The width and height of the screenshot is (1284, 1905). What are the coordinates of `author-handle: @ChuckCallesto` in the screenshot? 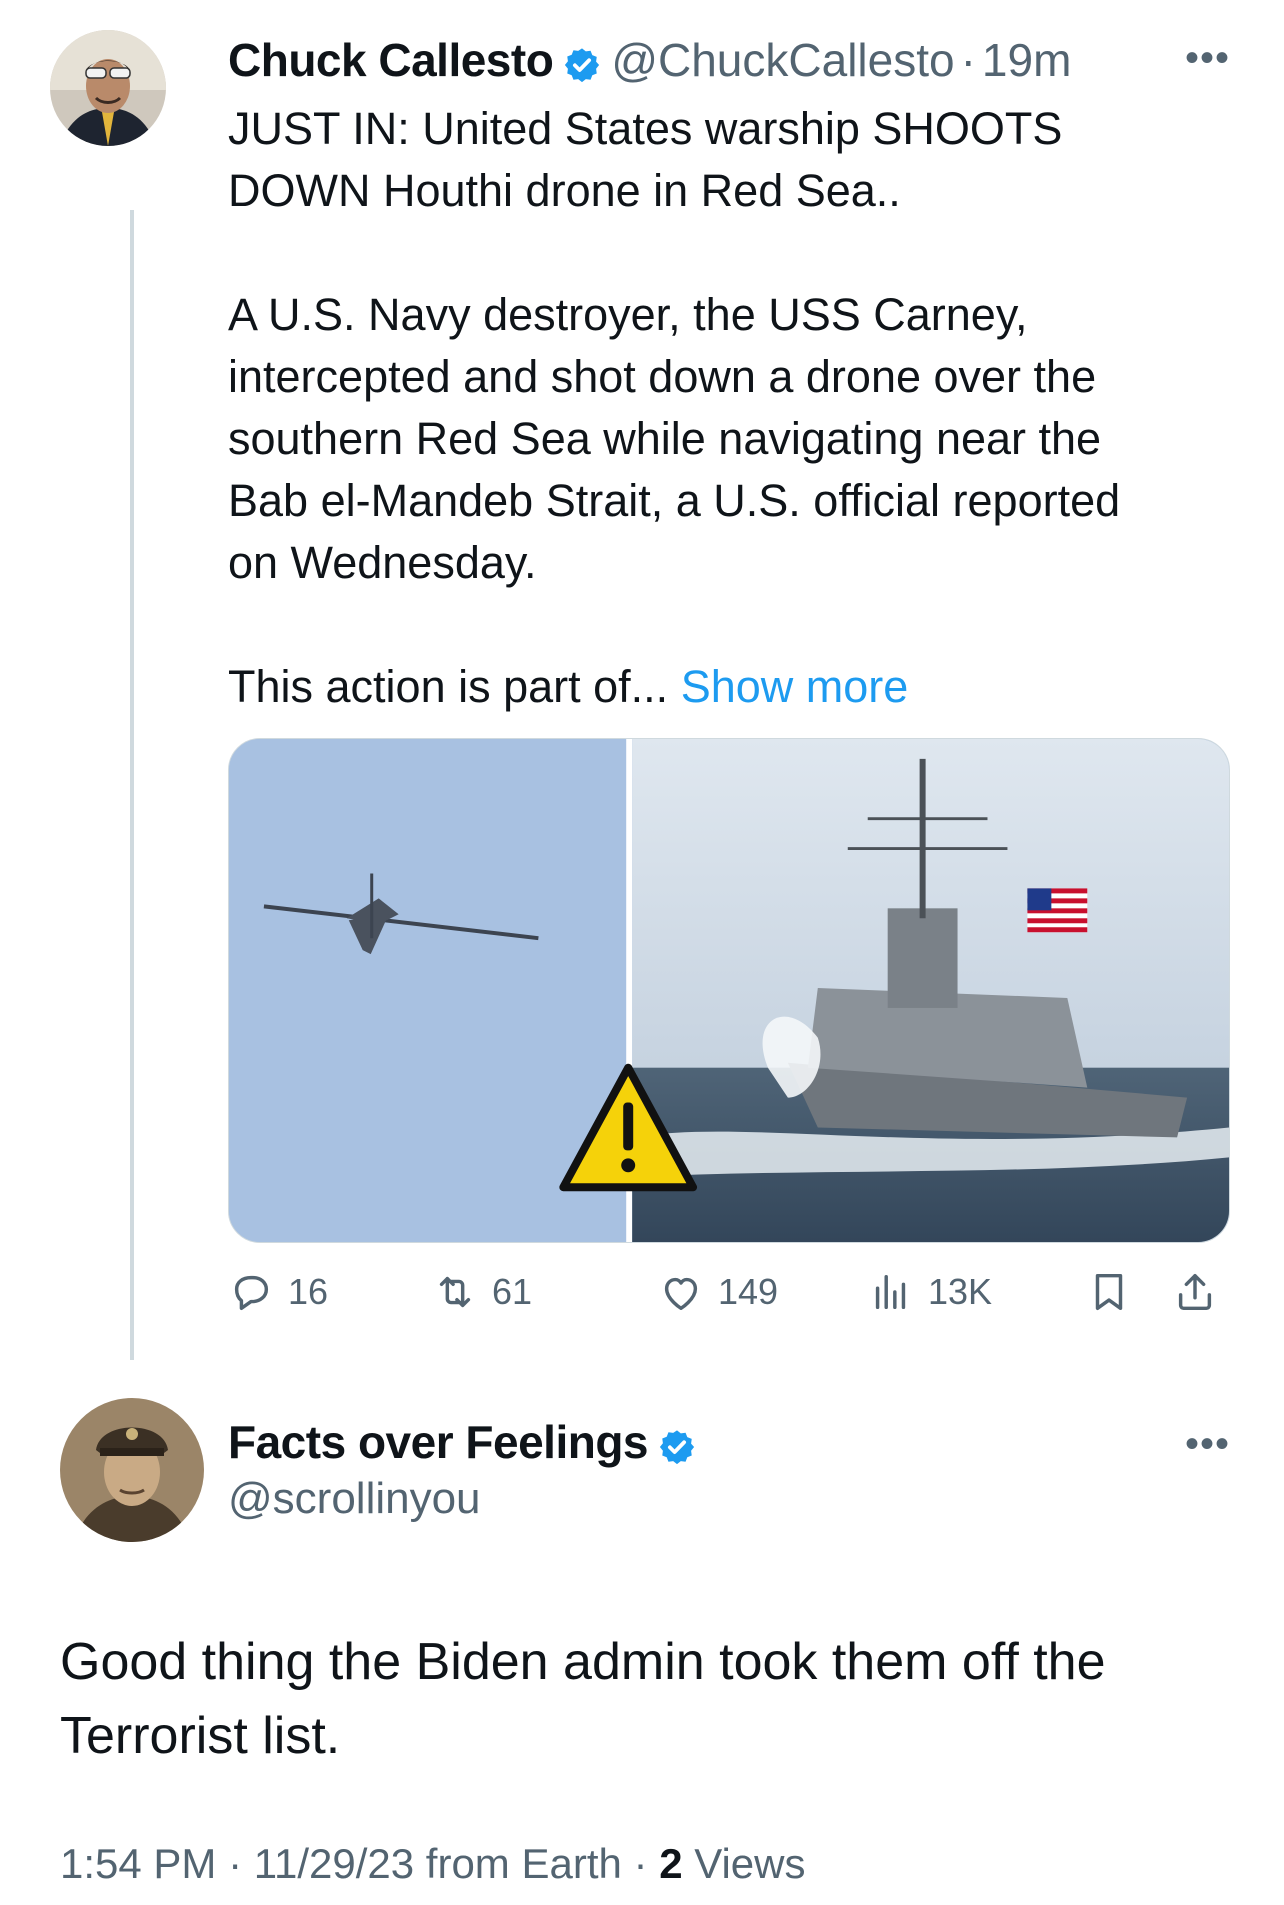 It's located at (782, 60).